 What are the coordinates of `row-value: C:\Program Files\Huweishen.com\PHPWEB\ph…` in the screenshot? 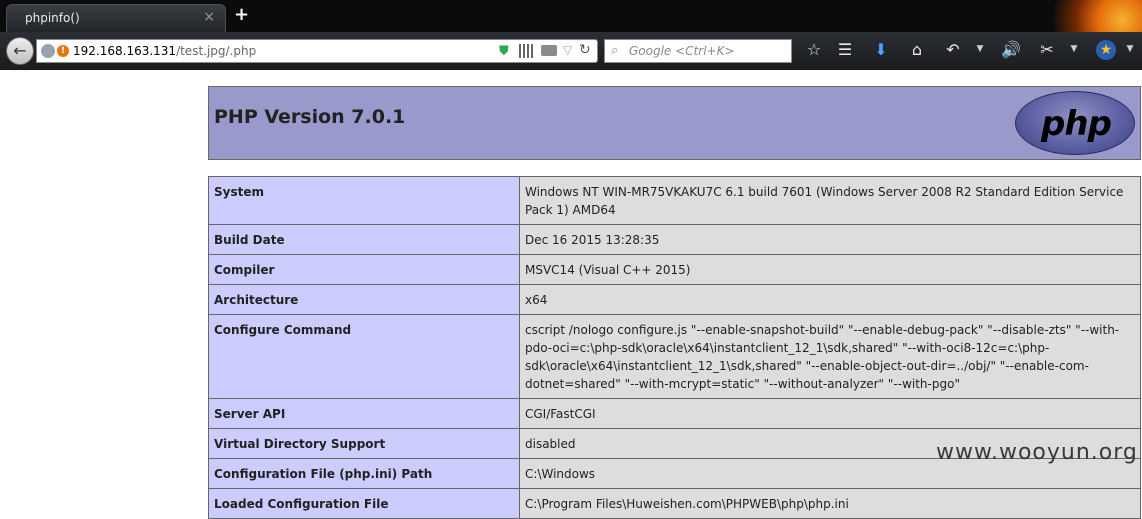 It's located at (830, 503).